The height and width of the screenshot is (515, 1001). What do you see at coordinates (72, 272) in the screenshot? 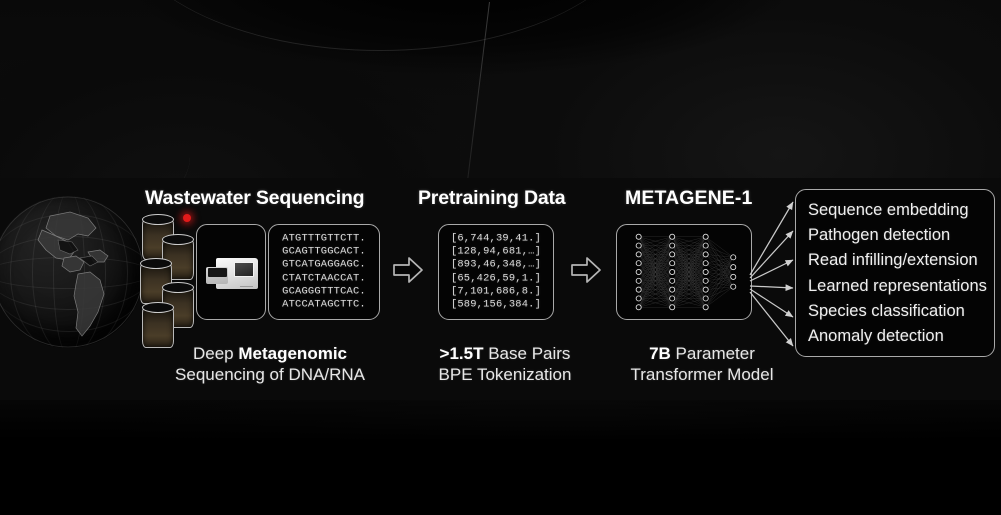
I see `globe-icon` at bounding box center [72, 272].